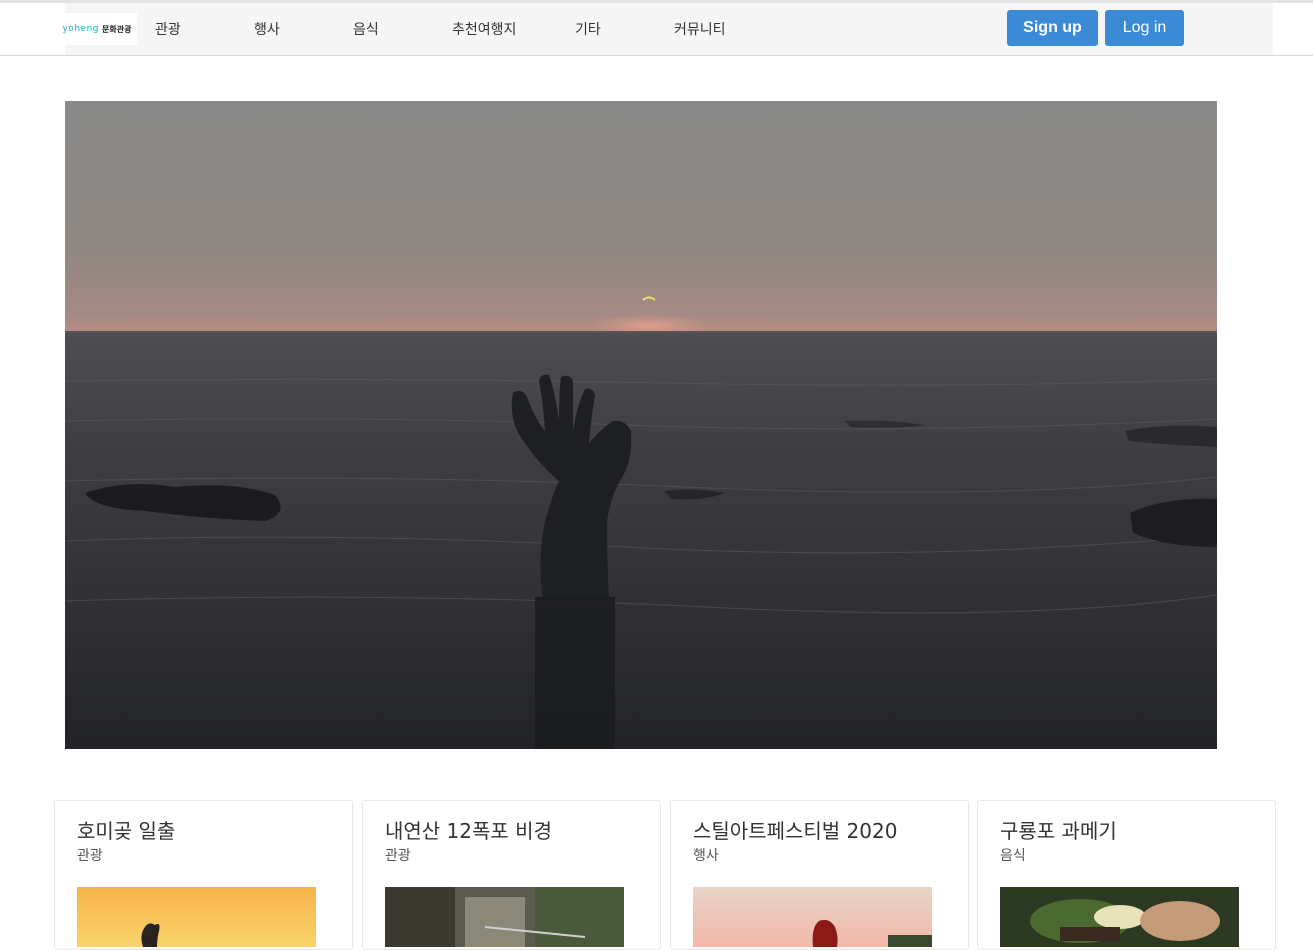 This screenshot has height=950, width=1313. Describe the element at coordinates (484, 29) in the screenshot. I see `nav-item-recommended: 추천여행지` at that location.